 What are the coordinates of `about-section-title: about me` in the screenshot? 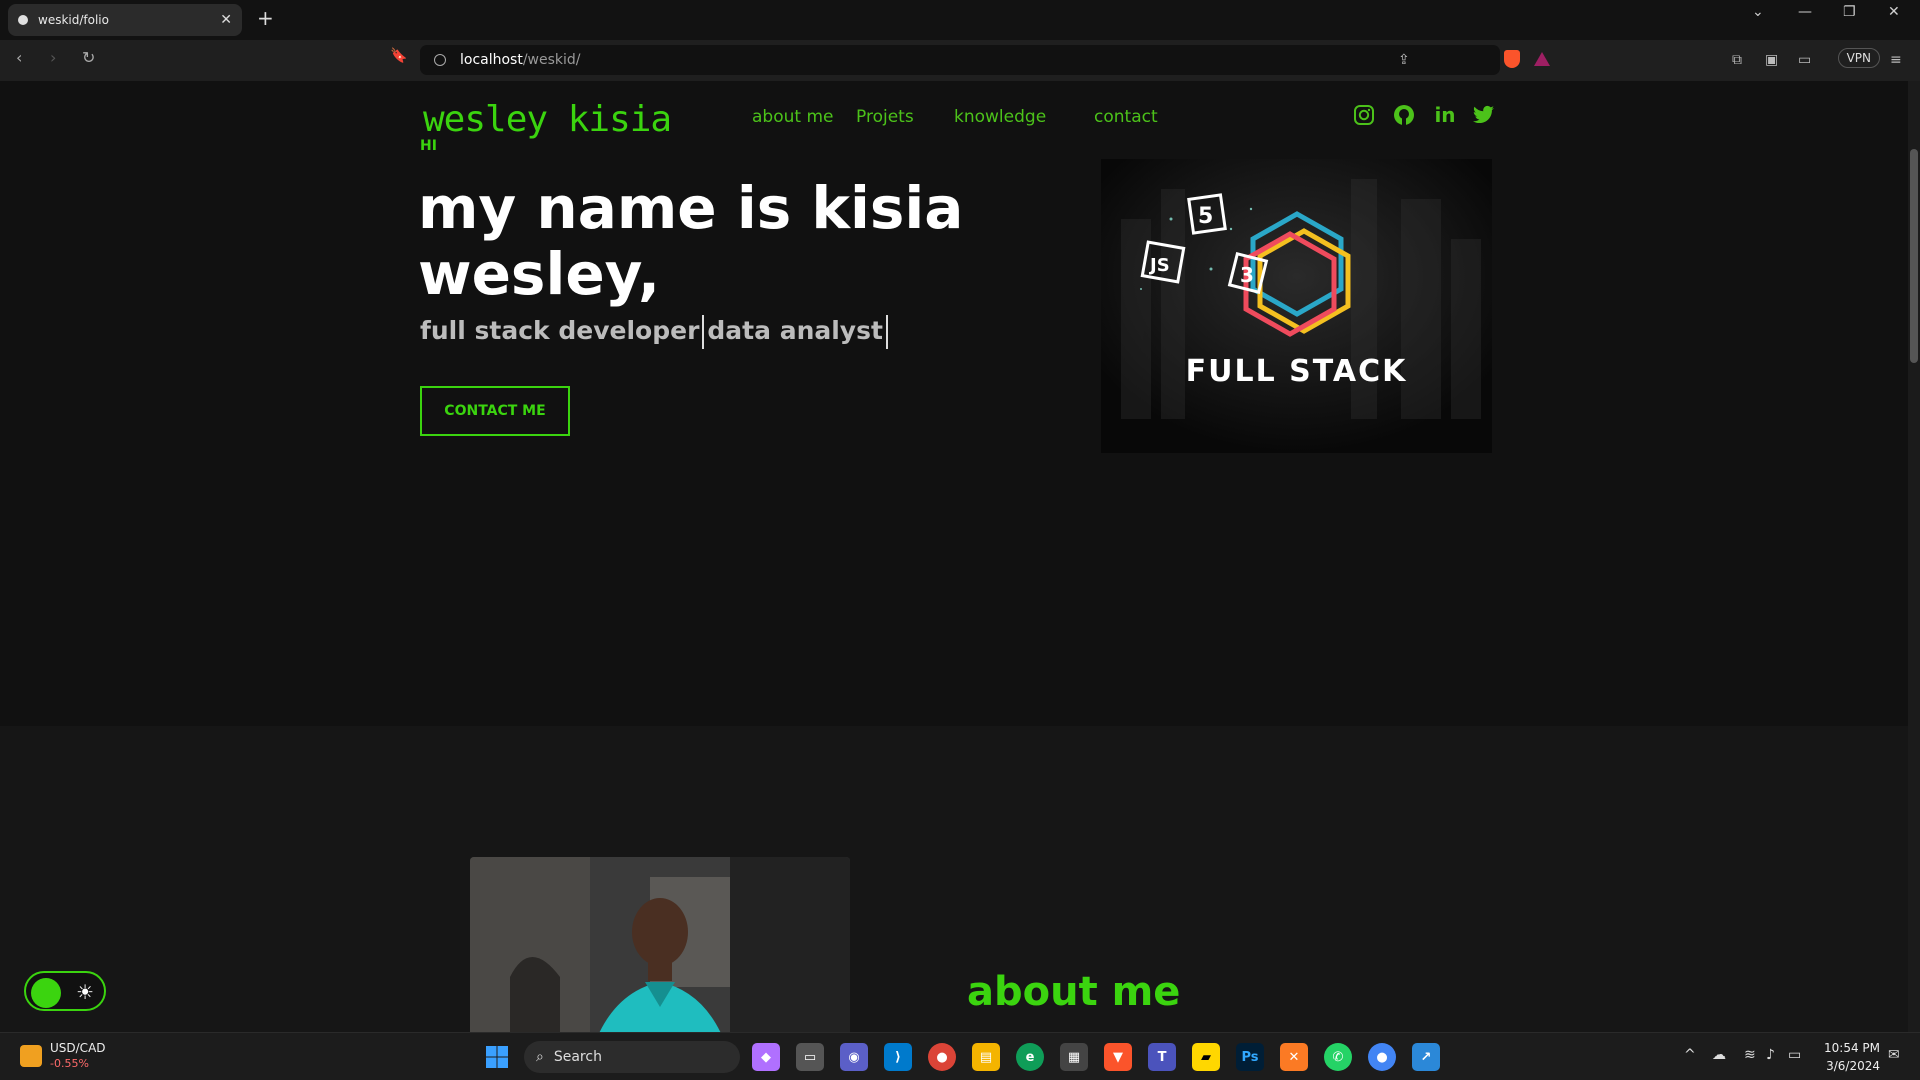 It's located at (1074, 992).